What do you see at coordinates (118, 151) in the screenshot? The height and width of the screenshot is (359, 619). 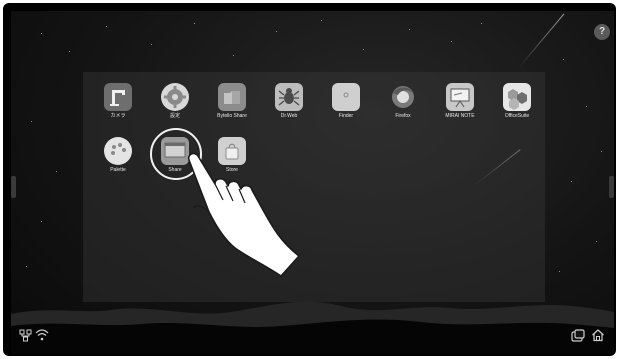 I see `palette-icon` at bounding box center [118, 151].